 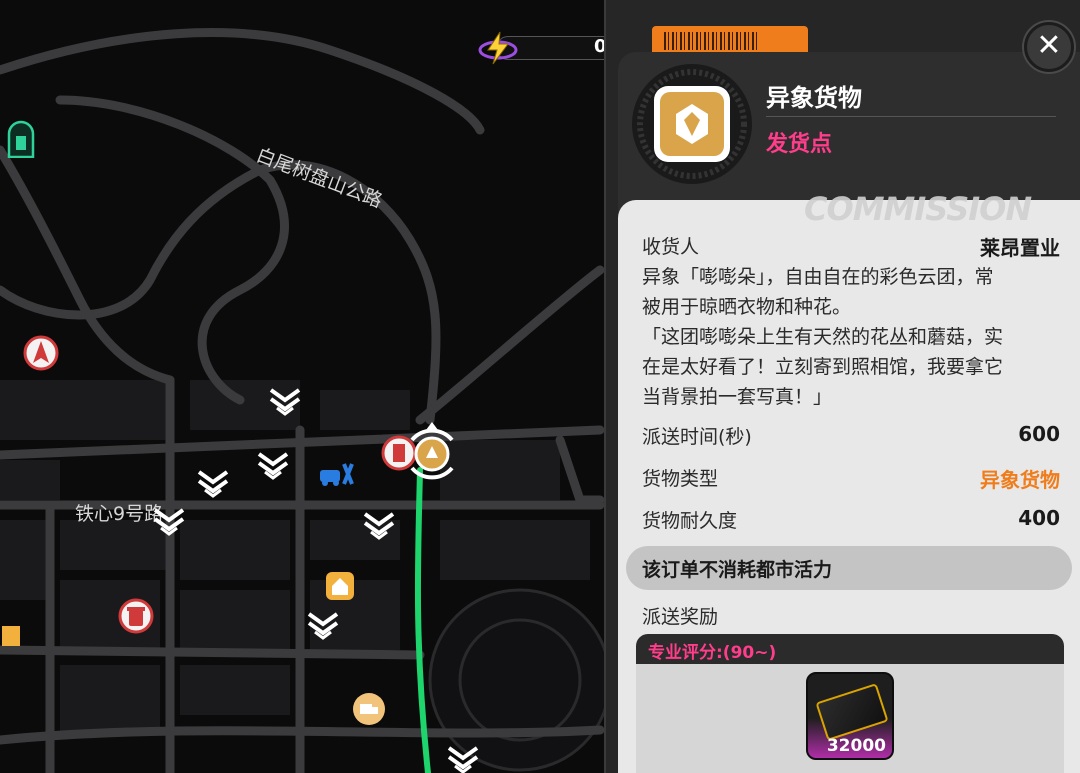 I want to click on commission-watermark: COMMISSION, so click(x=918, y=209).